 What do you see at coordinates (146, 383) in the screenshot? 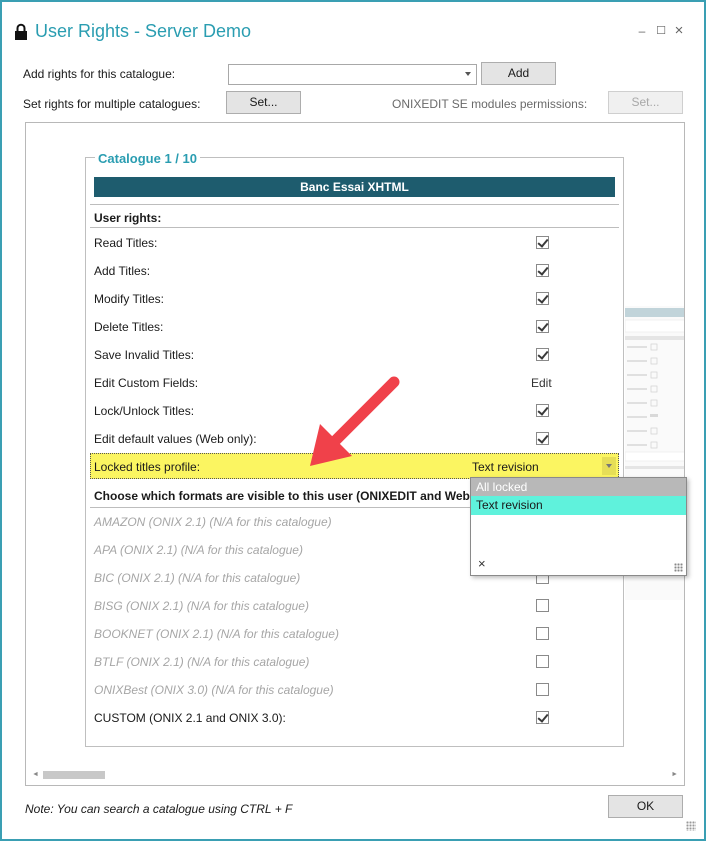
I see `right-label: Edit Custom Fields:` at bounding box center [146, 383].